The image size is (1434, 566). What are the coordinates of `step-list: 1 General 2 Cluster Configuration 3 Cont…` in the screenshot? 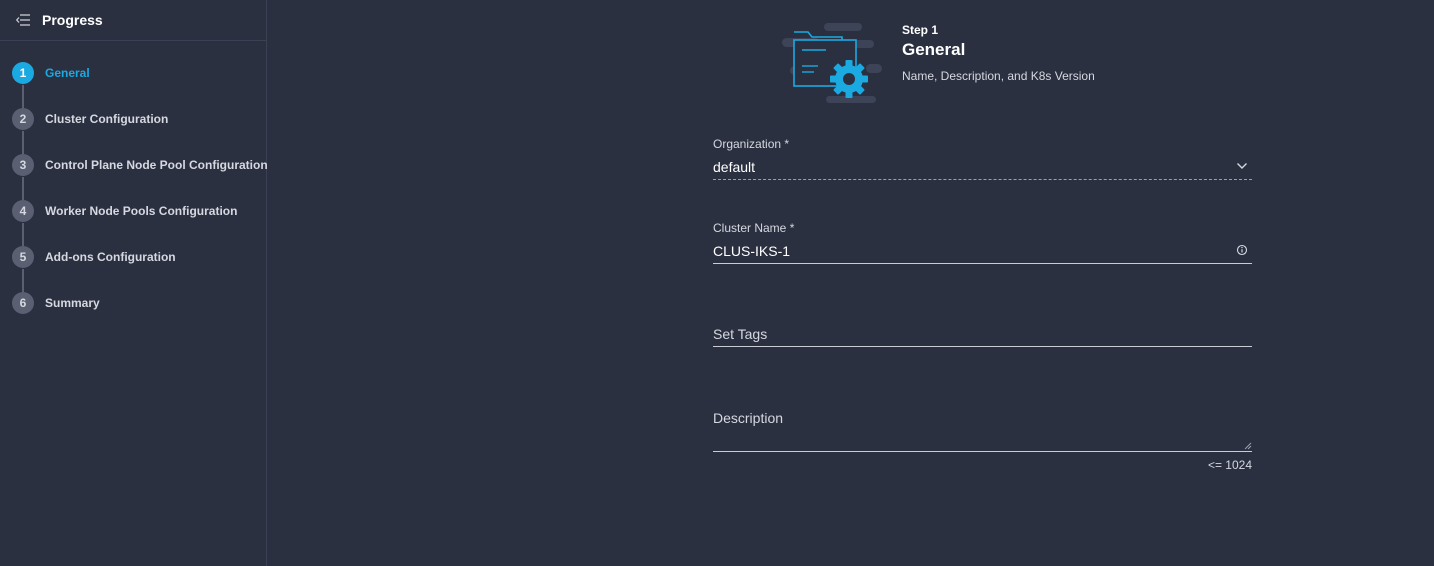 It's located at (134, 200).